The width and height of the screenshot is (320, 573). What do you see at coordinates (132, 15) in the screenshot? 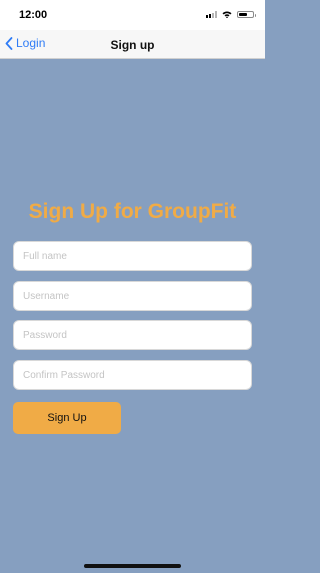
I see `status-bar: 12:00` at bounding box center [132, 15].